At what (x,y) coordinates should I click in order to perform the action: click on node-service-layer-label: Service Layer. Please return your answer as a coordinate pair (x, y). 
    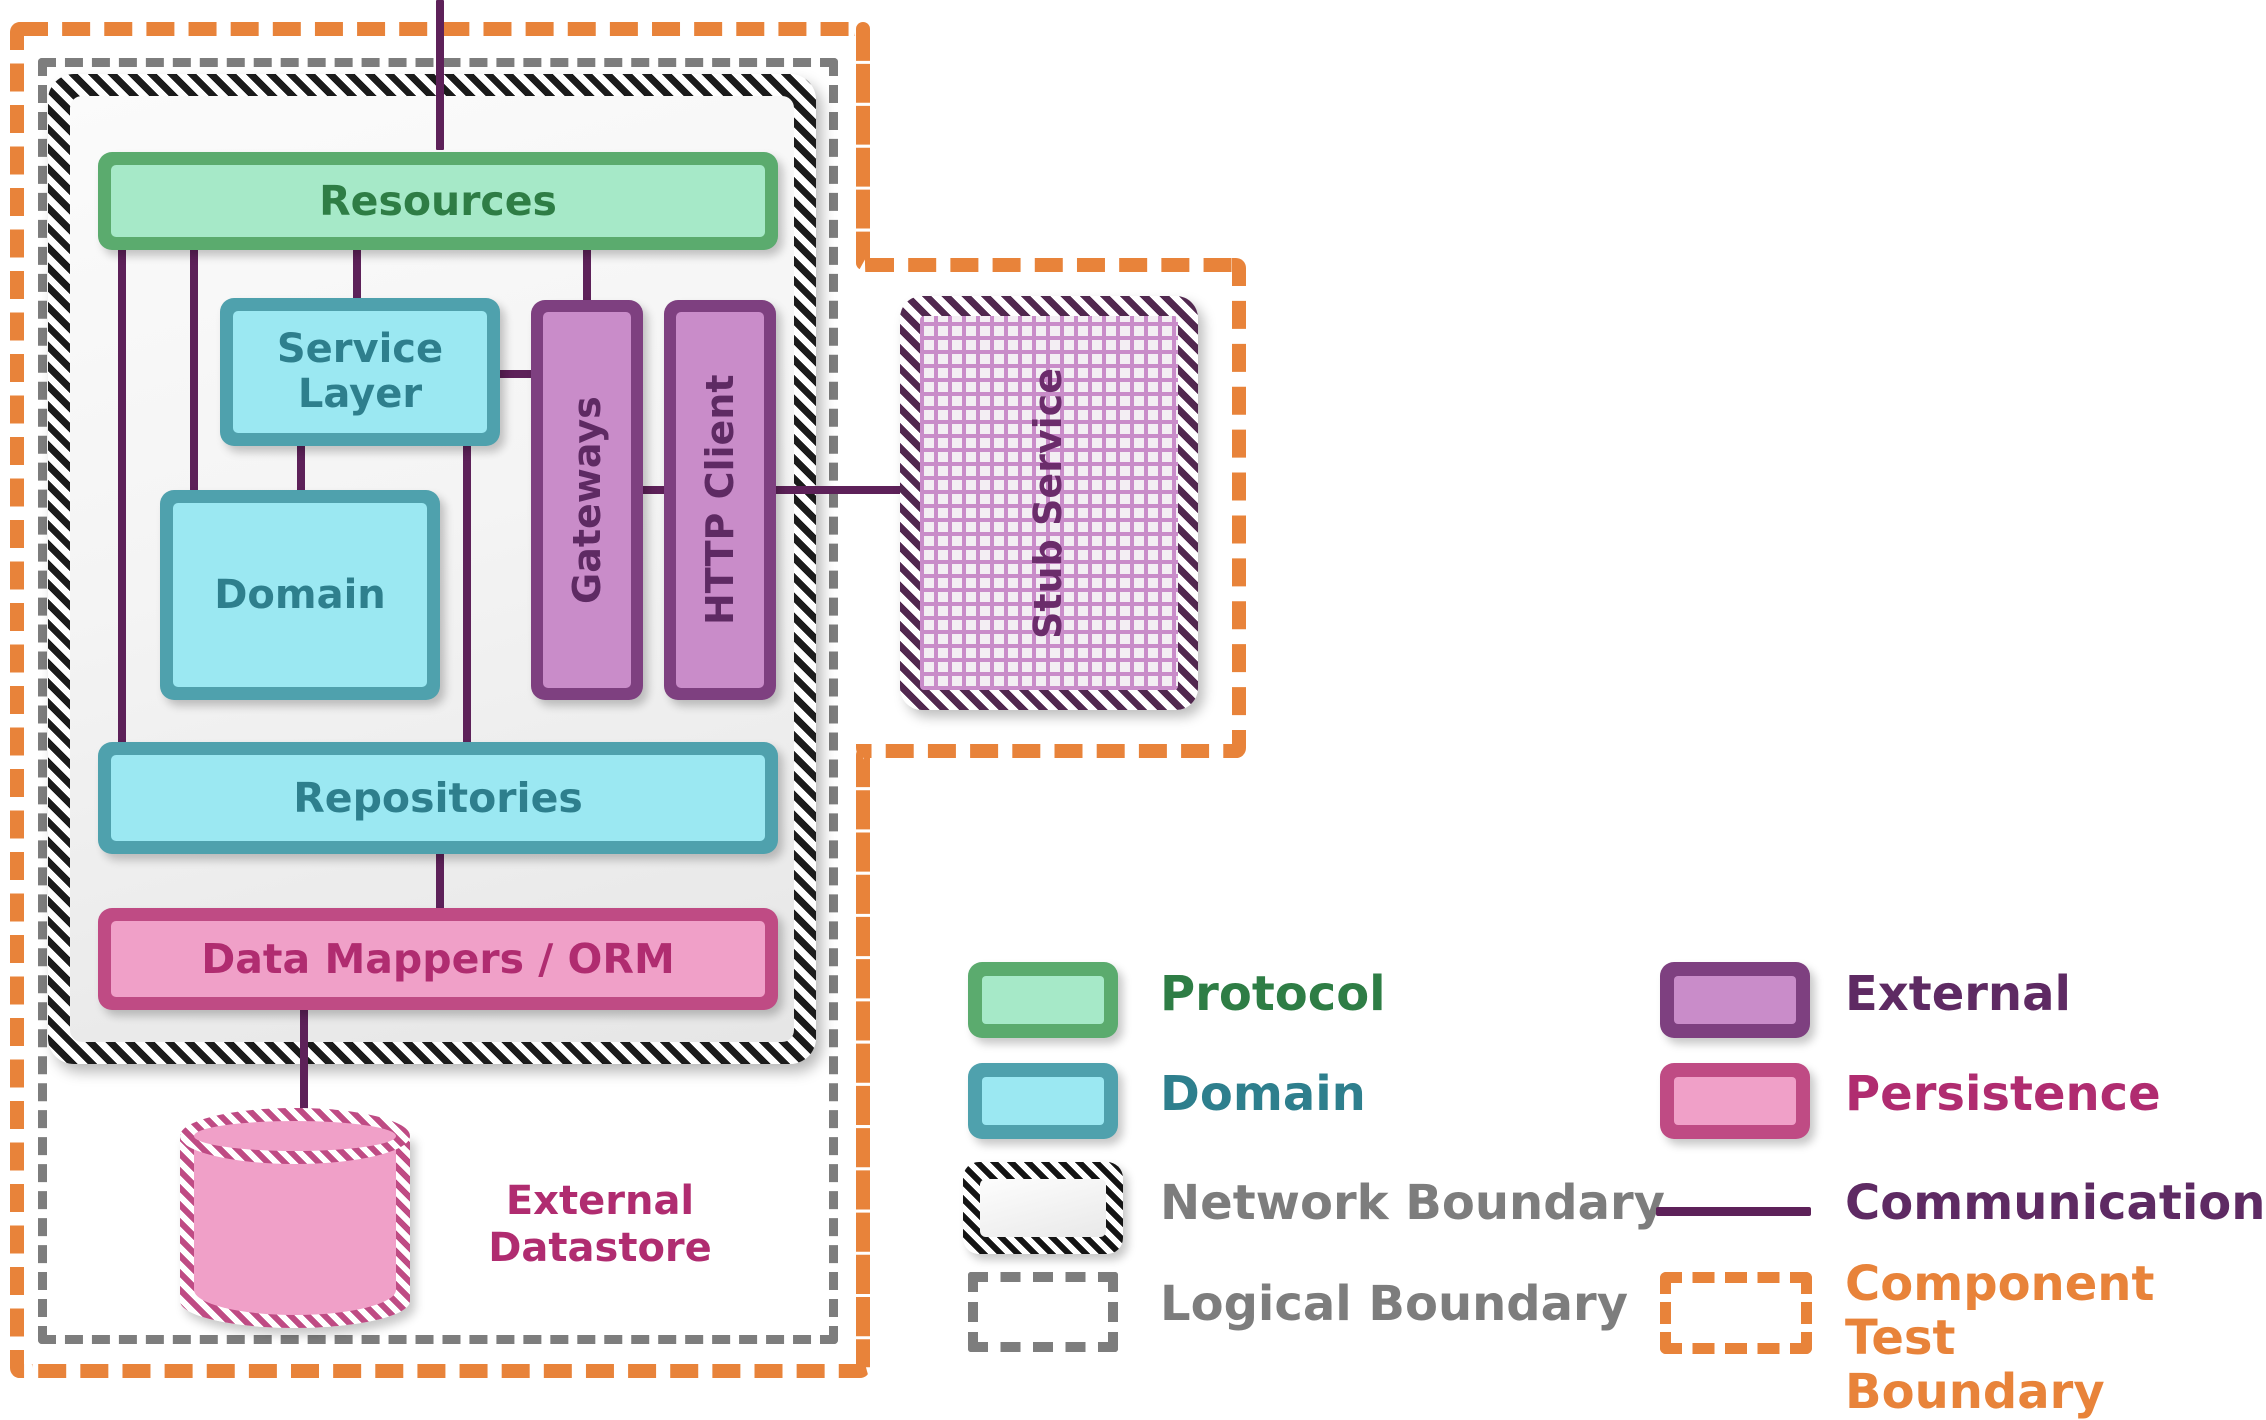
    Looking at the image, I should click on (360, 372).